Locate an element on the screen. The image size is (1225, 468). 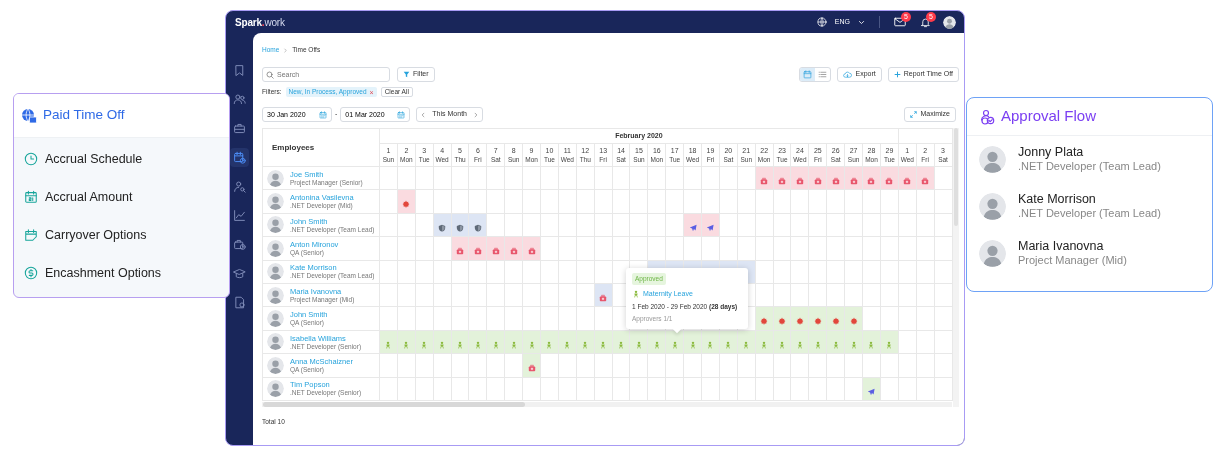
calendar-clock-icon is located at coordinates (239, 157).